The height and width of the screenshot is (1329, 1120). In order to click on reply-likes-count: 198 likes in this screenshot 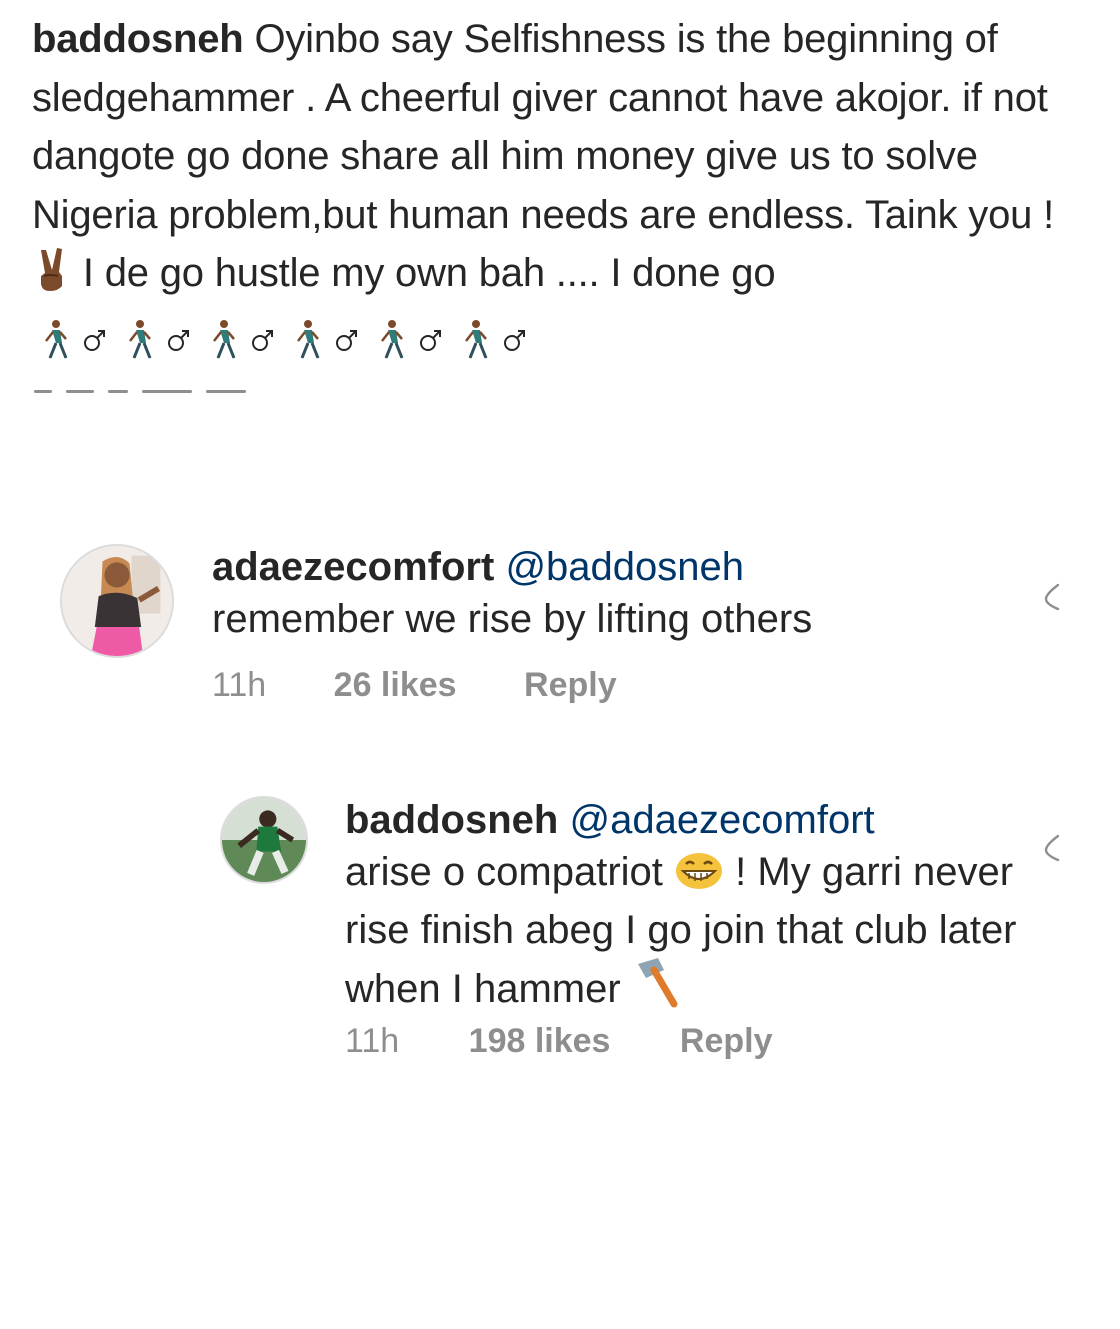, I will do `click(540, 1041)`.